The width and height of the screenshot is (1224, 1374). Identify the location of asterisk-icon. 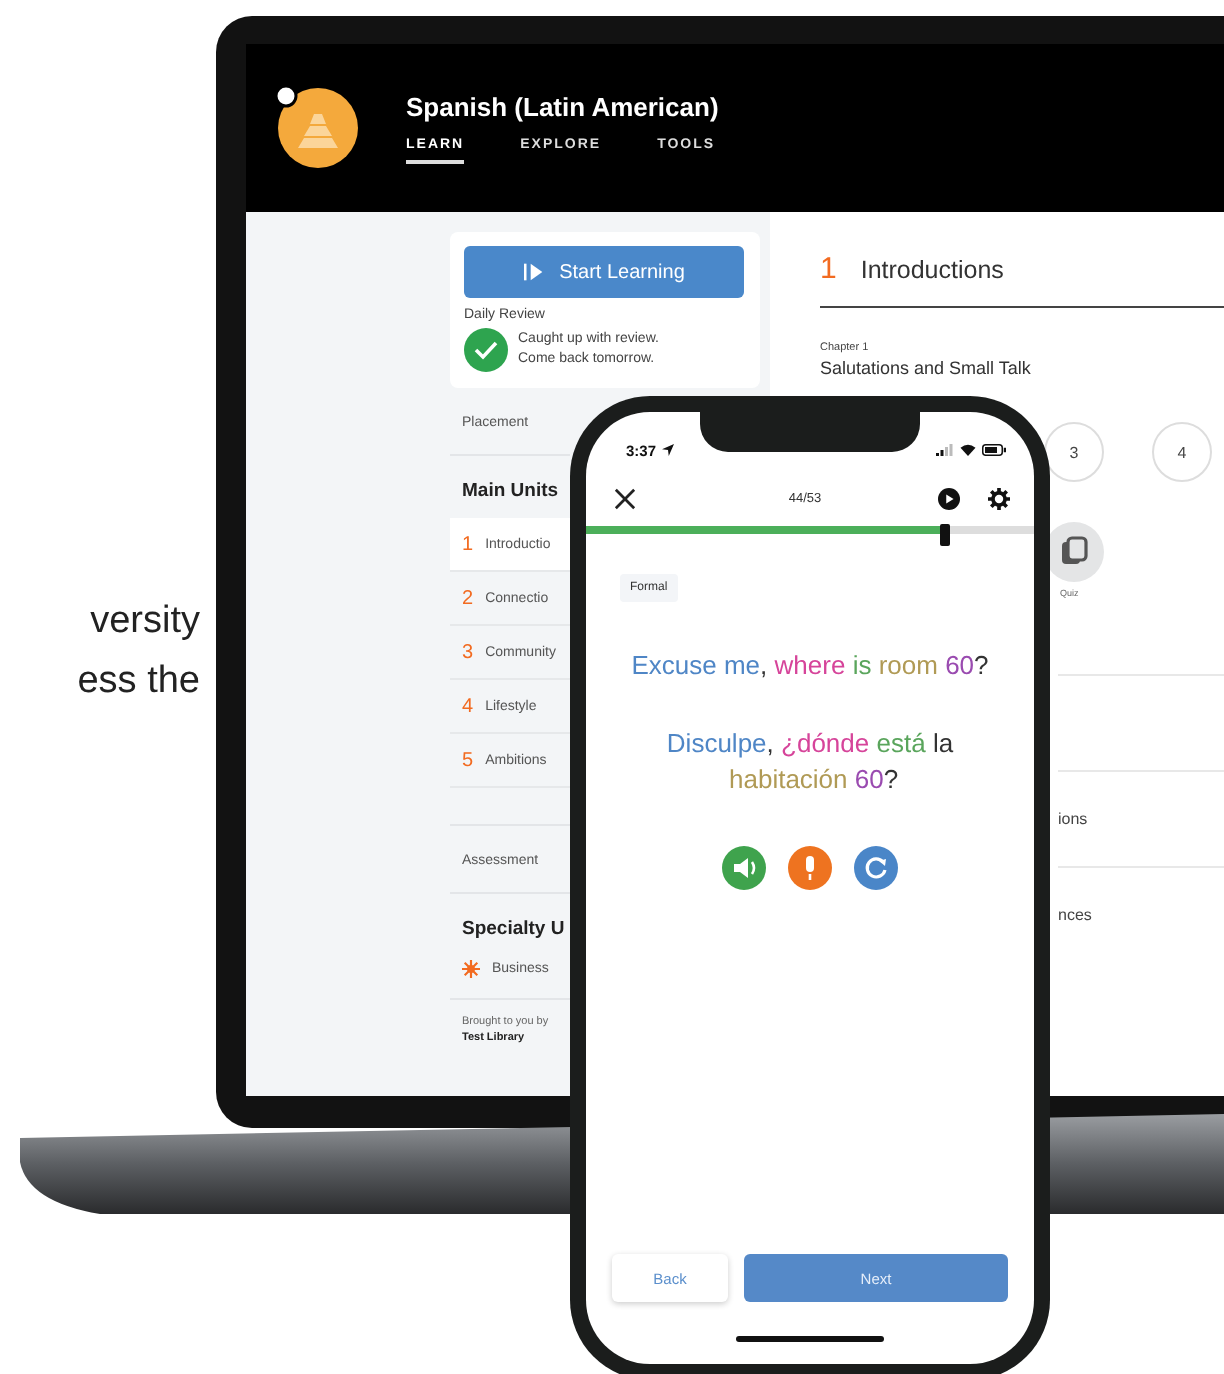
(471, 969).